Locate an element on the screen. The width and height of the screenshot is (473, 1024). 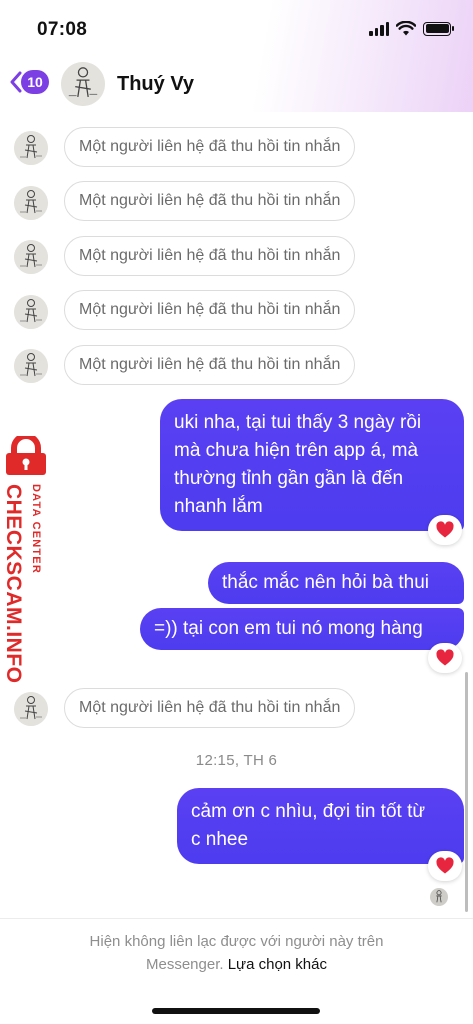
message-line: uki nha, tại tui thấy 3 ngày rồi is located at coordinates (298, 422).